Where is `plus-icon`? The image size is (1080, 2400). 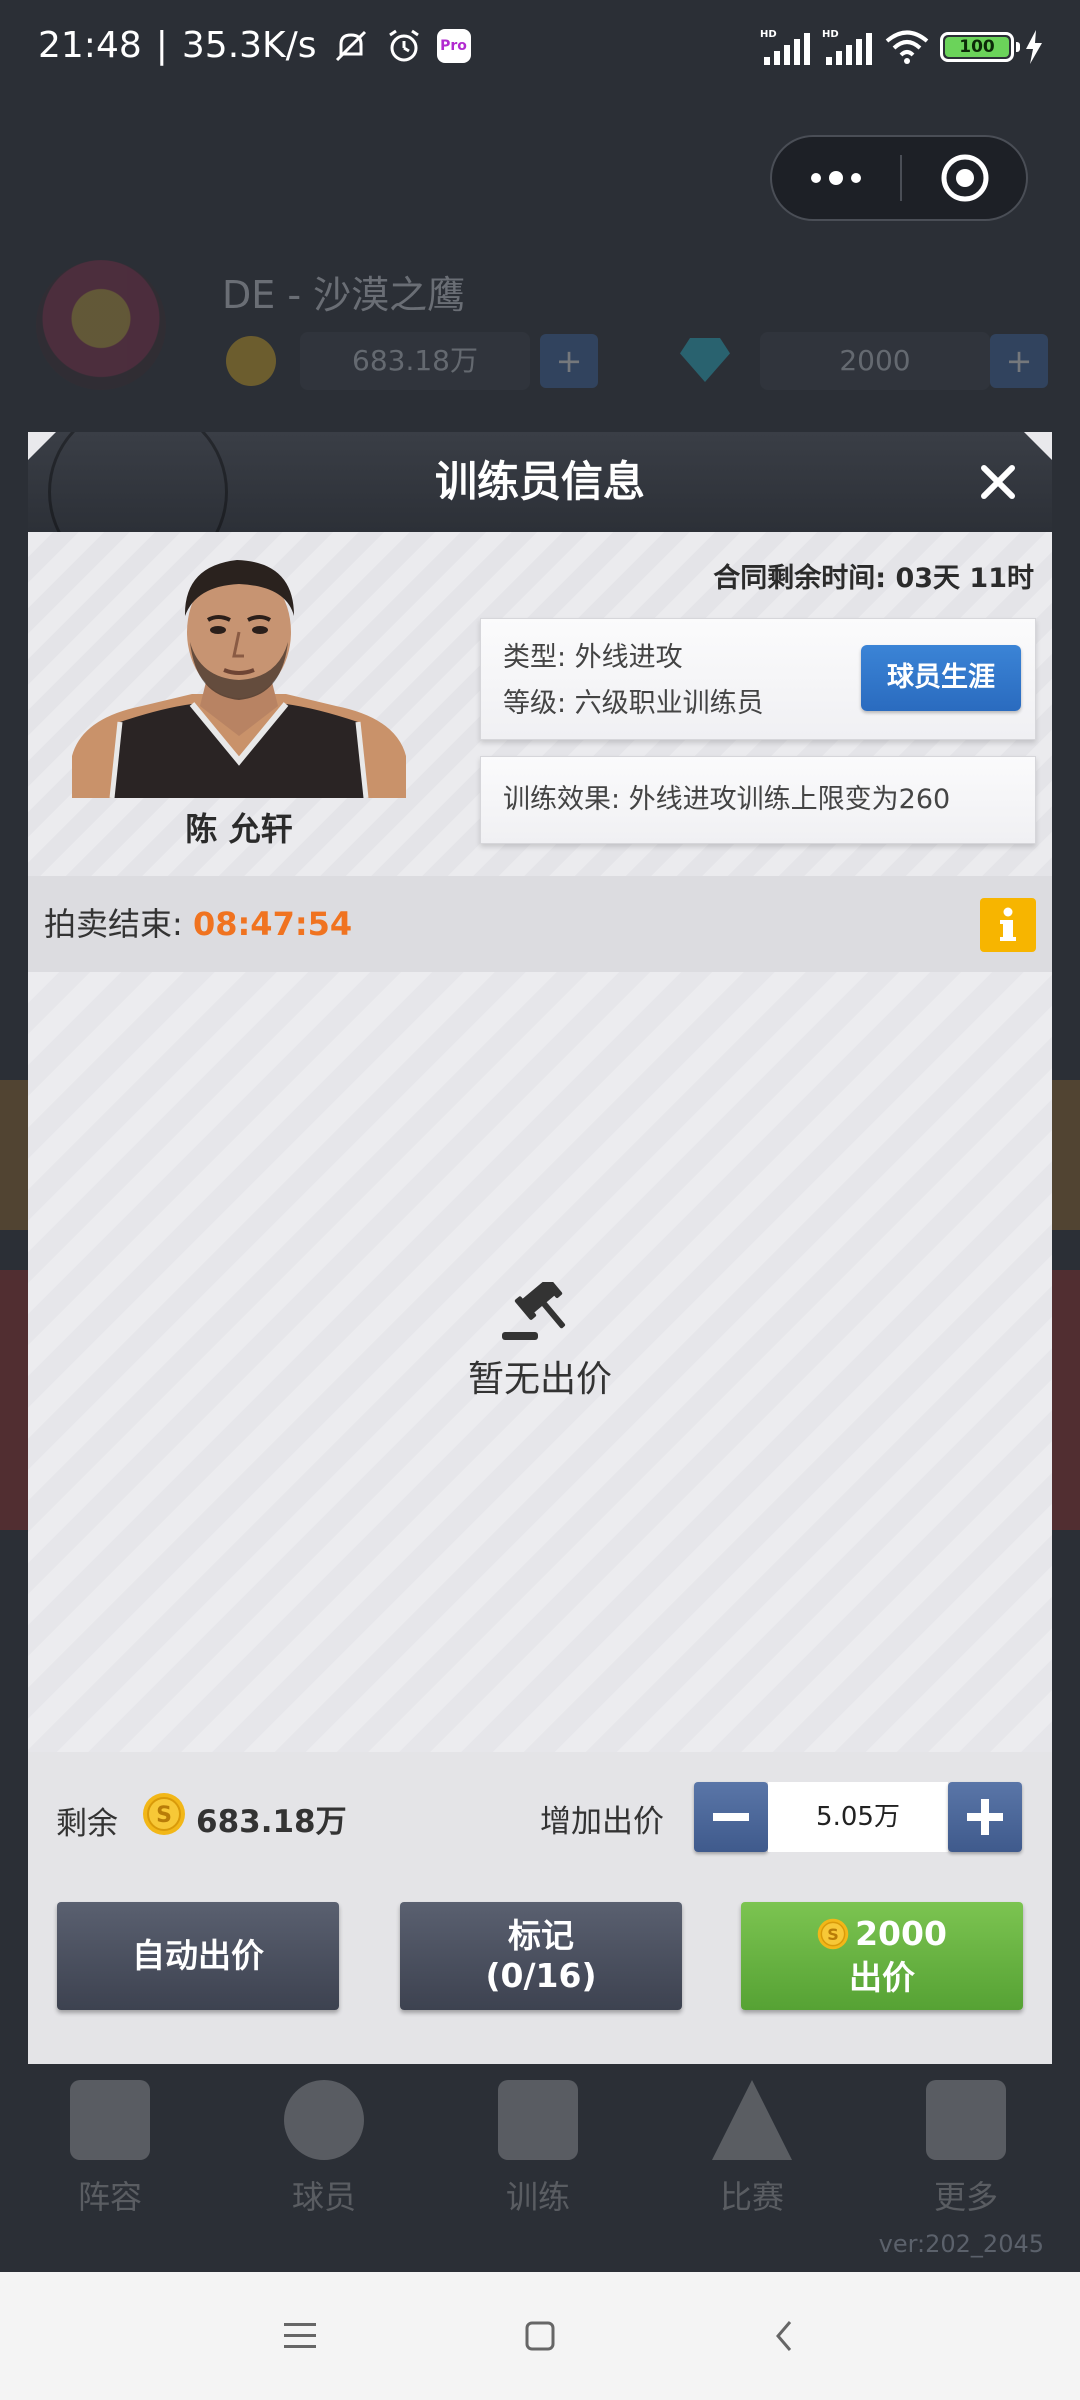
plus-icon is located at coordinates (985, 1817).